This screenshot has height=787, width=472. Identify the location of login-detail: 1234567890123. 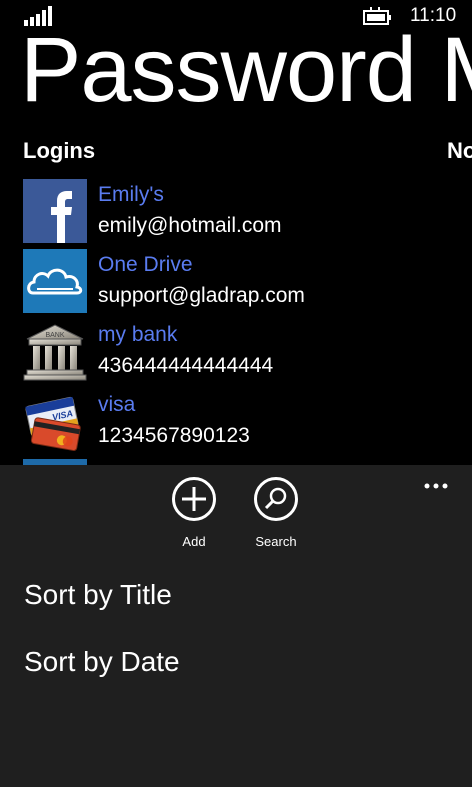
(174, 435).